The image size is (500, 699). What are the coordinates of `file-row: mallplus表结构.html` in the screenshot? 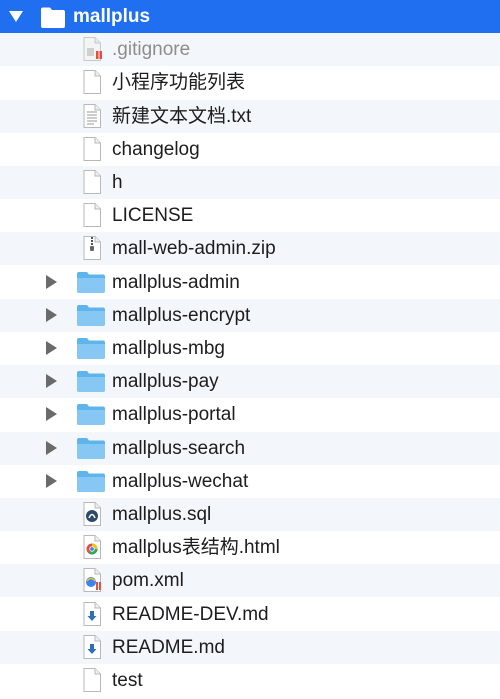 It's located at (250, 547).